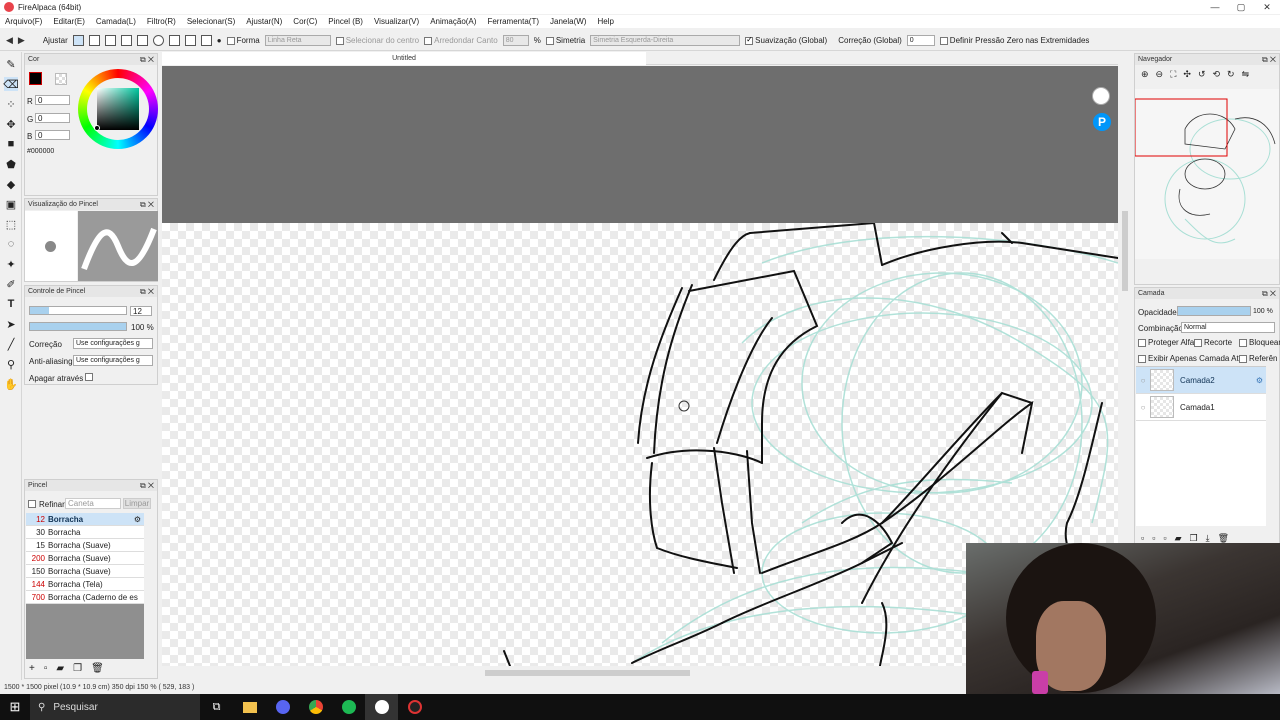 This screenshot has width=1280, height=720. What do you see at coordinates (35, 78) in the screenshot?
I see `primary-color-swatch` at bounding box center [35, 78].